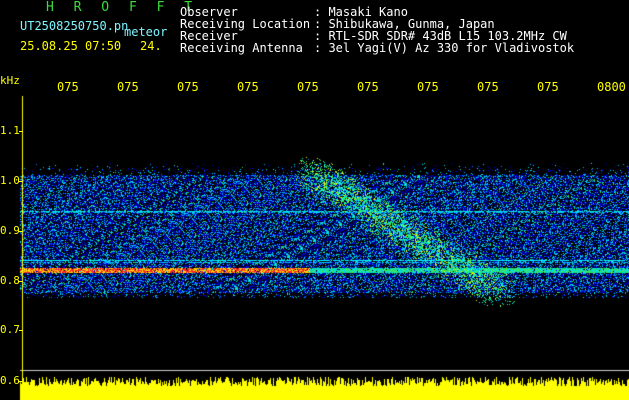 This screenshot has height=400, width=629. Describe the element at coordinates (444, 48) in the screenshot. I see `antenna-value: : 3el Yagi(V) Az 330 for Vladivostok` at that location.